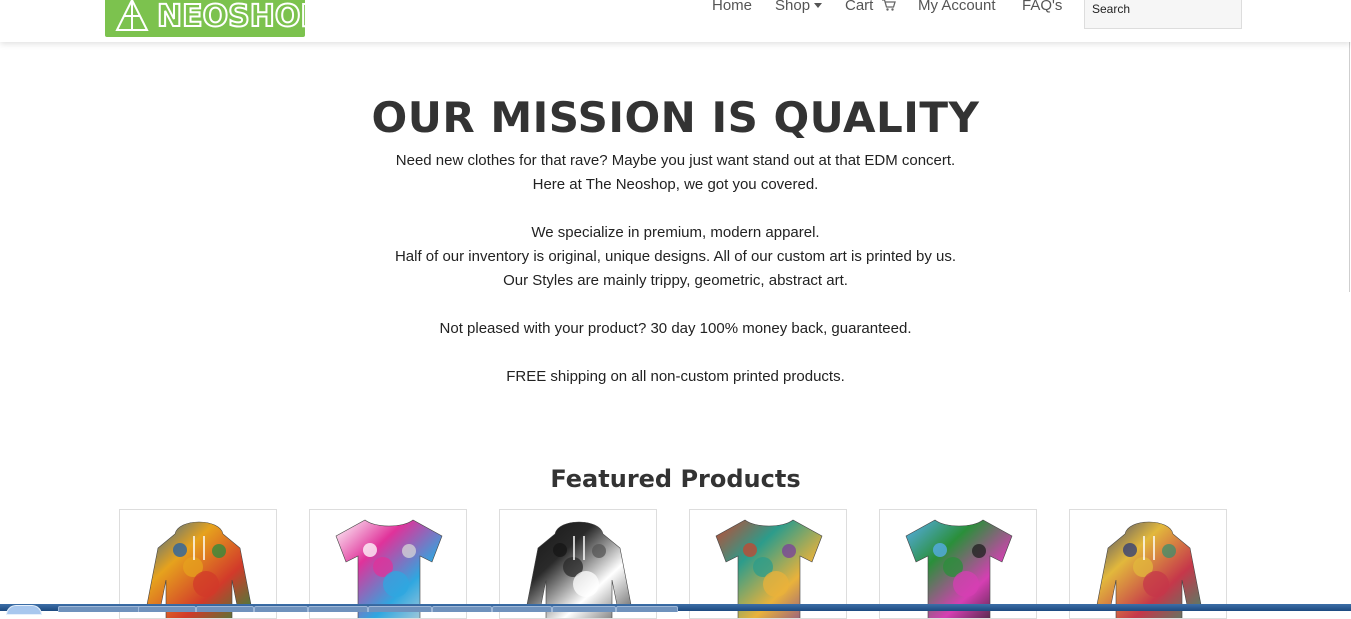 The height and width of the screenshot is (619, 1351). Describe the element at coordinates (859, 7) in the screenshot. I see `nav-cart-label: Cart` at that location.